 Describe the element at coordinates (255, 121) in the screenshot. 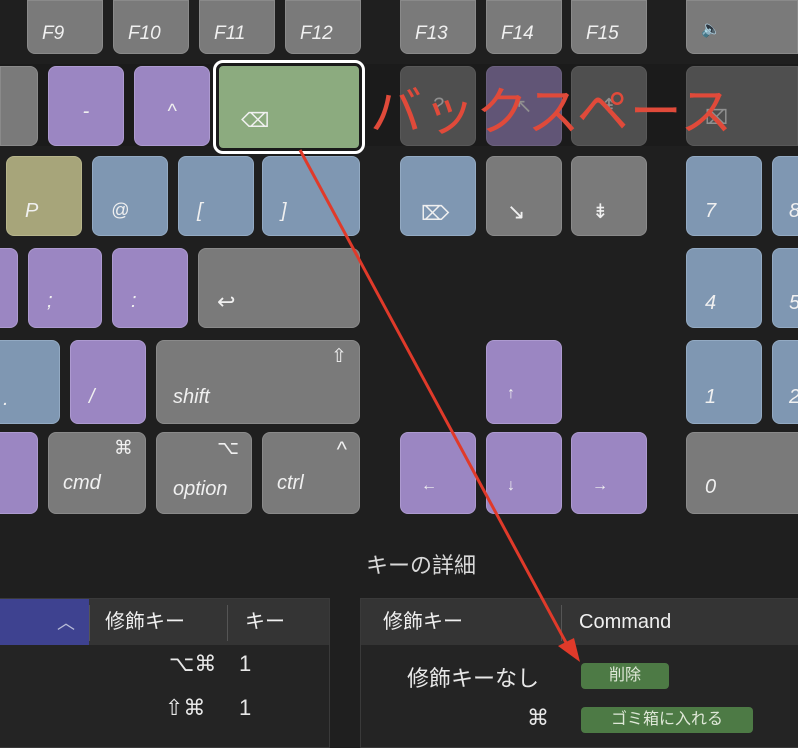

I see `backspace-icon: ⌫` at that location.